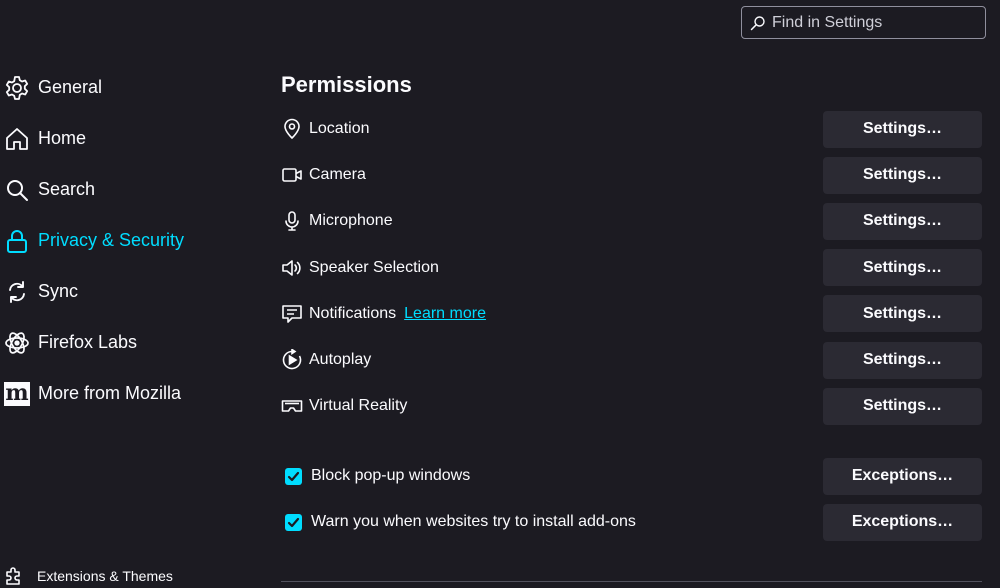  What do you see at coordinates (295, 360) in the screenshot?
I see `autoplay-icon` at bounding box center [295, 360].